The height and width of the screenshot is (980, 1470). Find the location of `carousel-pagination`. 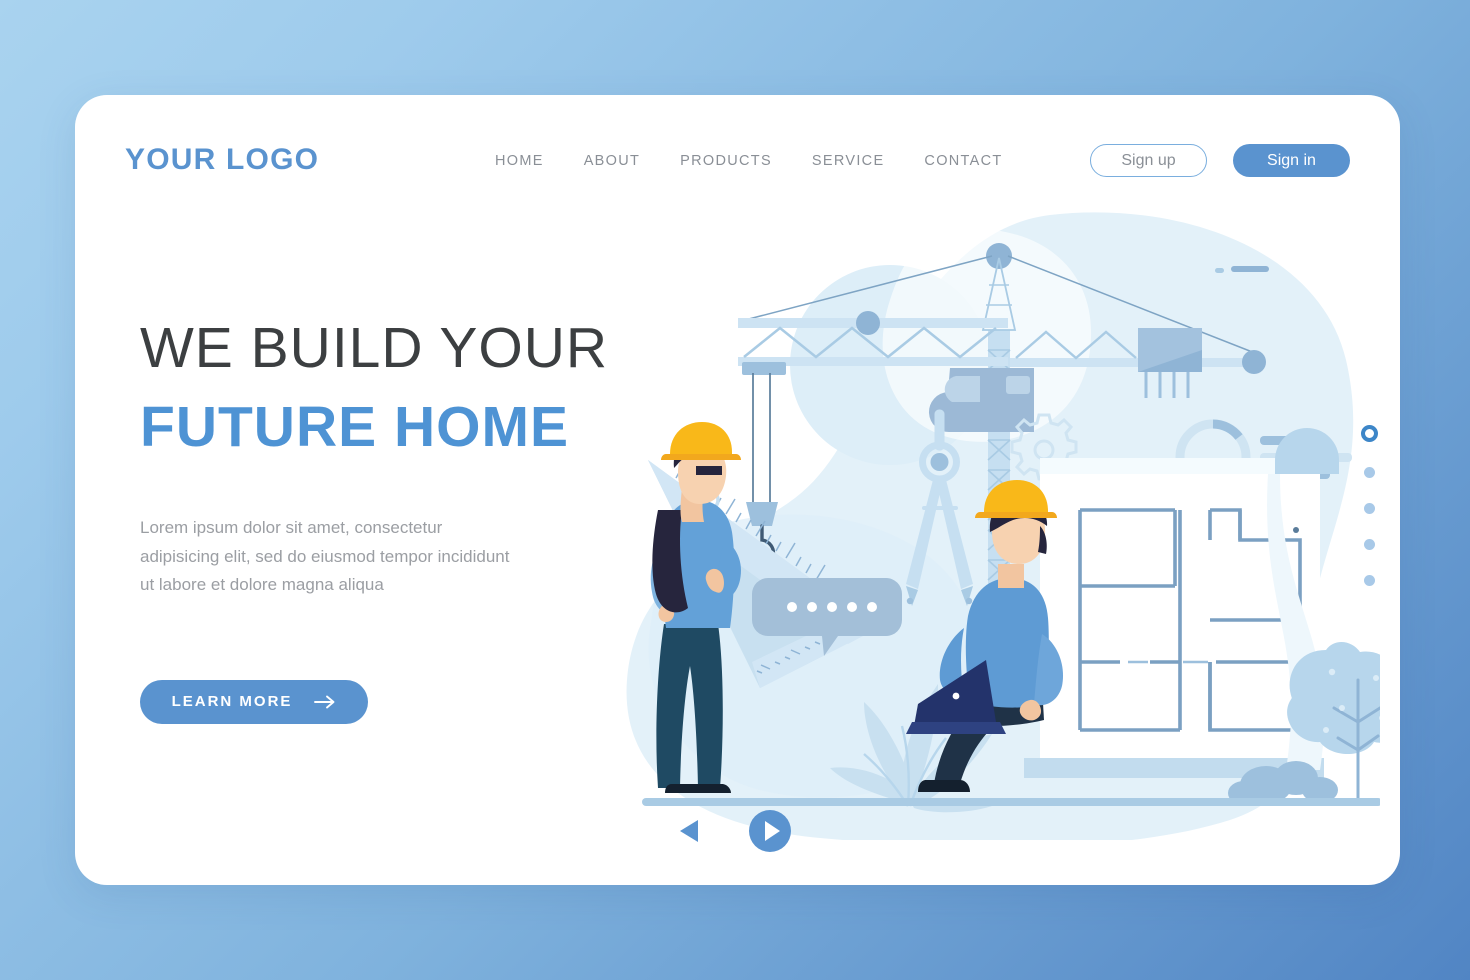

carousel-pagination is located at coordinates (1369, 505).